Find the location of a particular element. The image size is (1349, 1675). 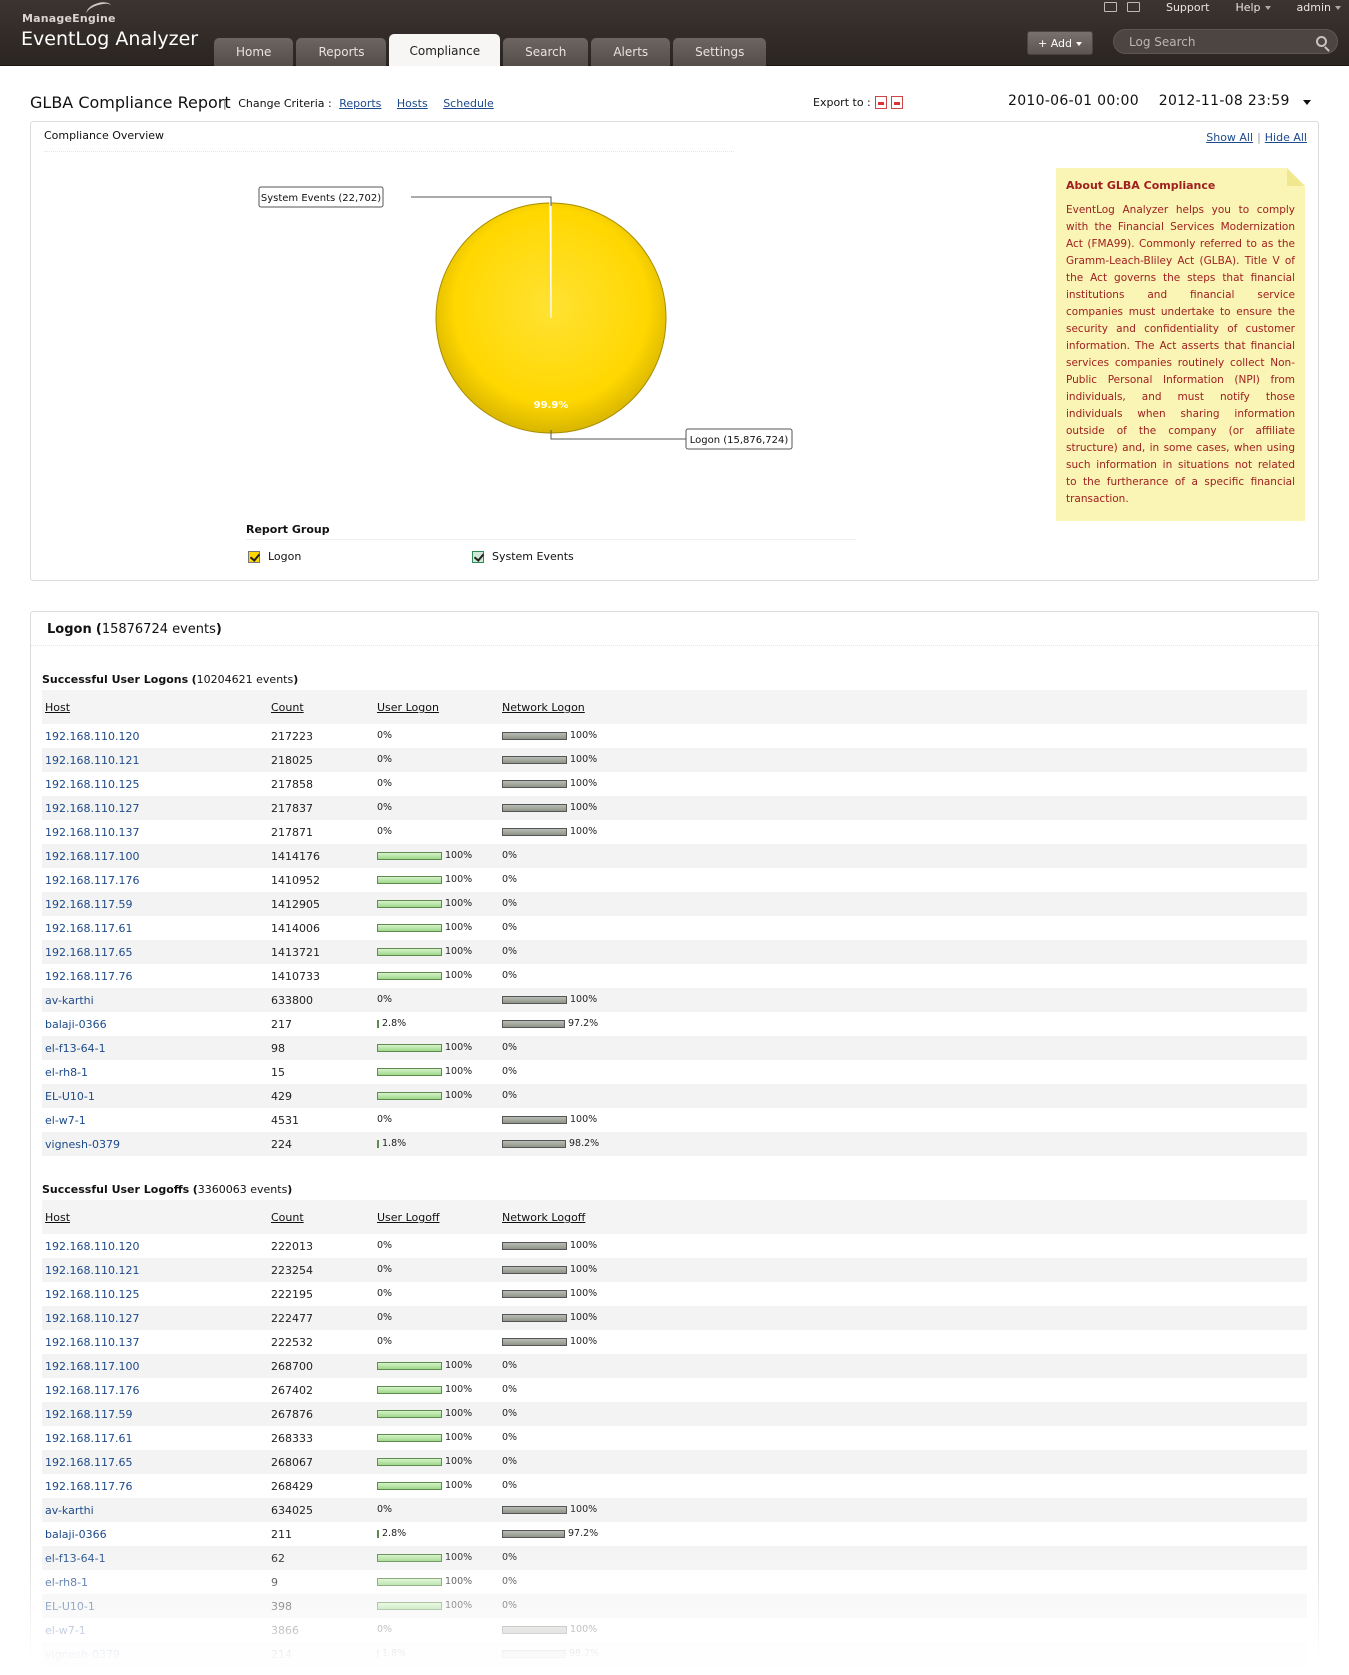

count-value: 217871 is located at coordinates (292, 832).